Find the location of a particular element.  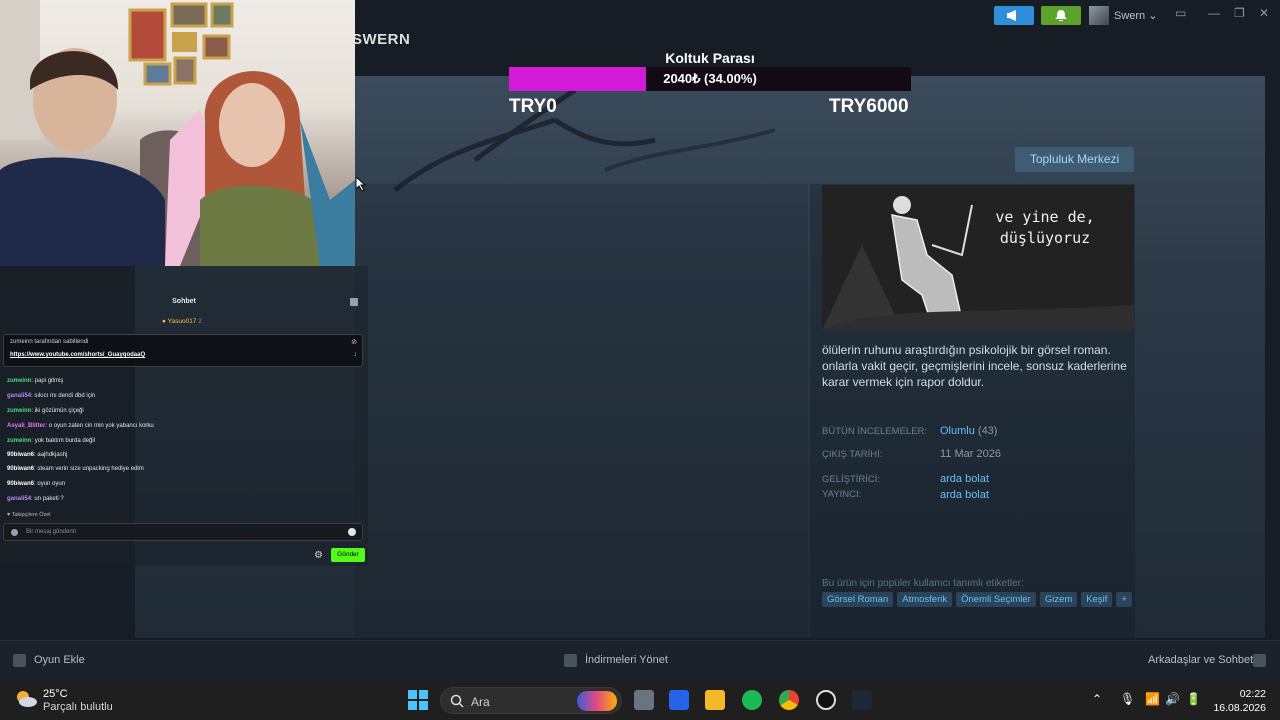

chat-text: papi gitmiş is located at coordinates (49, 381).